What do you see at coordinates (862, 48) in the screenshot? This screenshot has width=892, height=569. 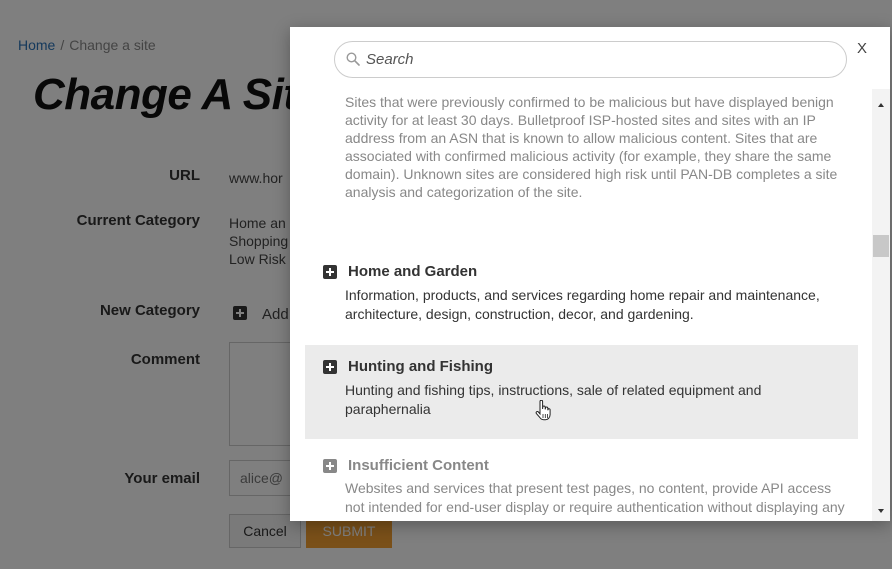 I see `close-button: X` at bounding box center [862, 48].